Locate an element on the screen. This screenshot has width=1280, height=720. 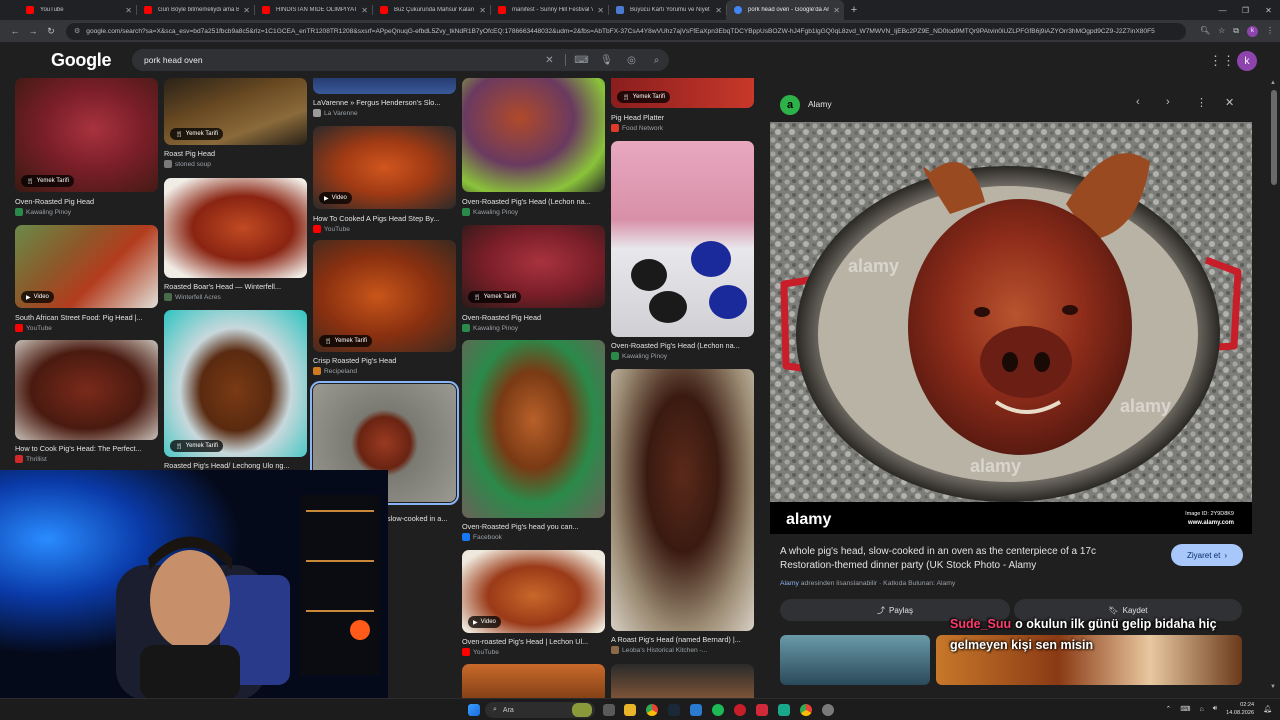
task-view-icon is located at coordinates (609, 710).